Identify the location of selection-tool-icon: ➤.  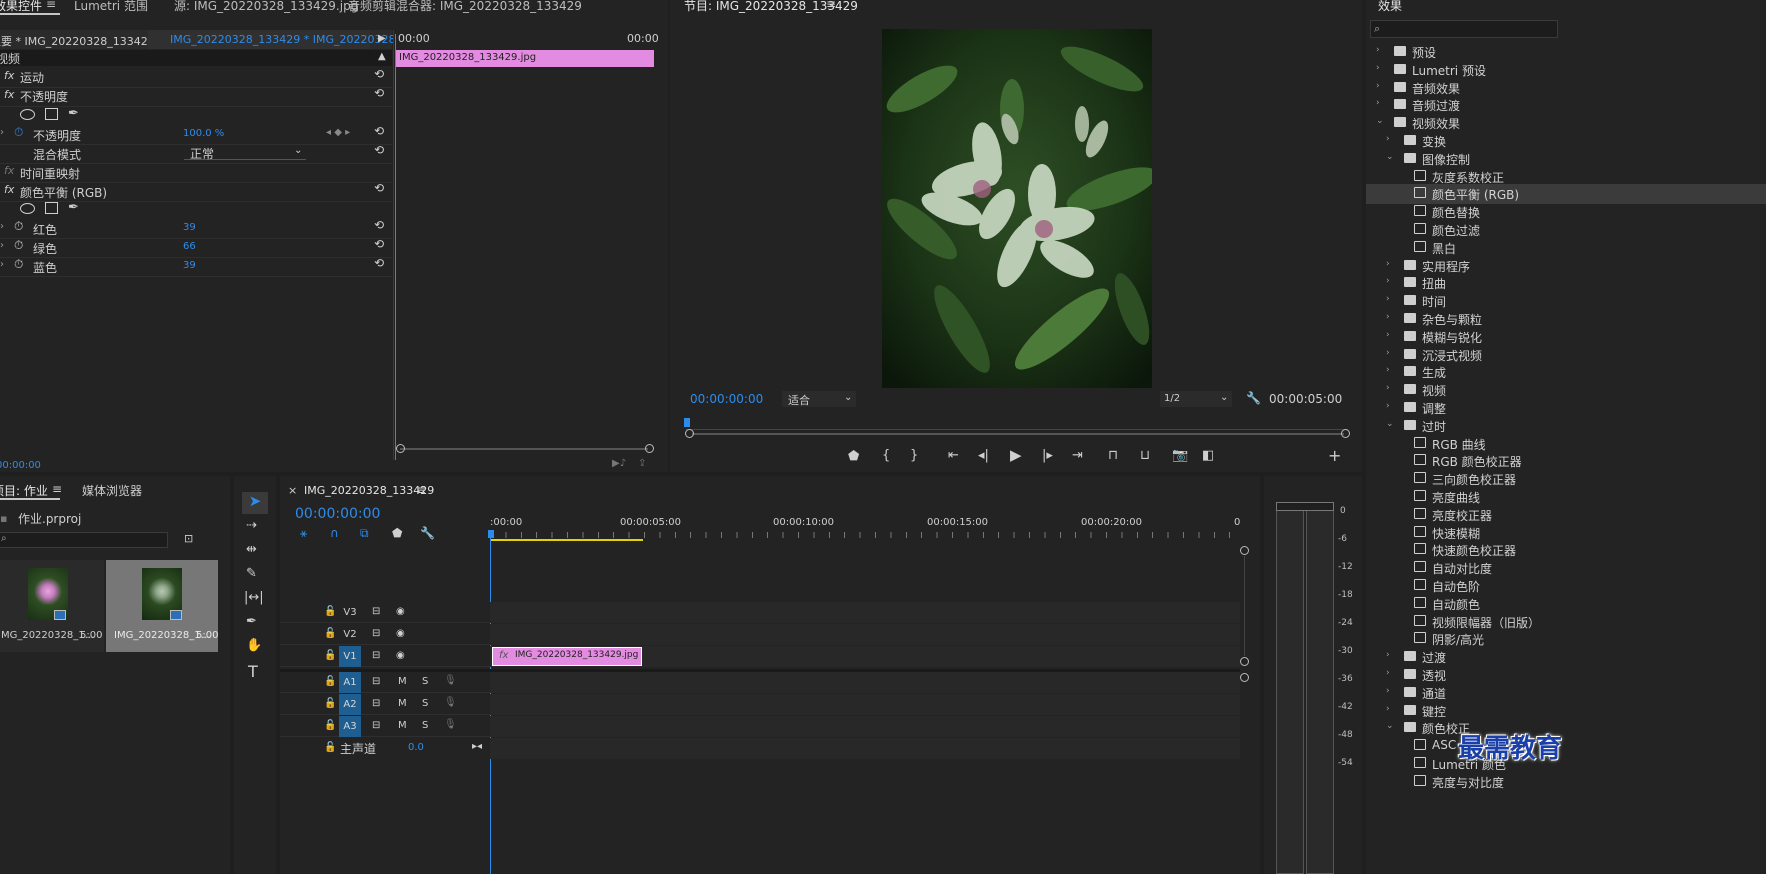
(255, 503).